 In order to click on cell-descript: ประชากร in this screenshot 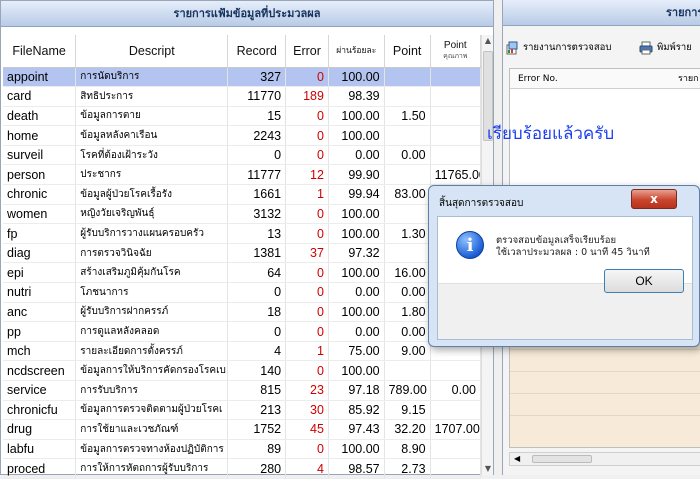, I will do `click(152, 175)`.